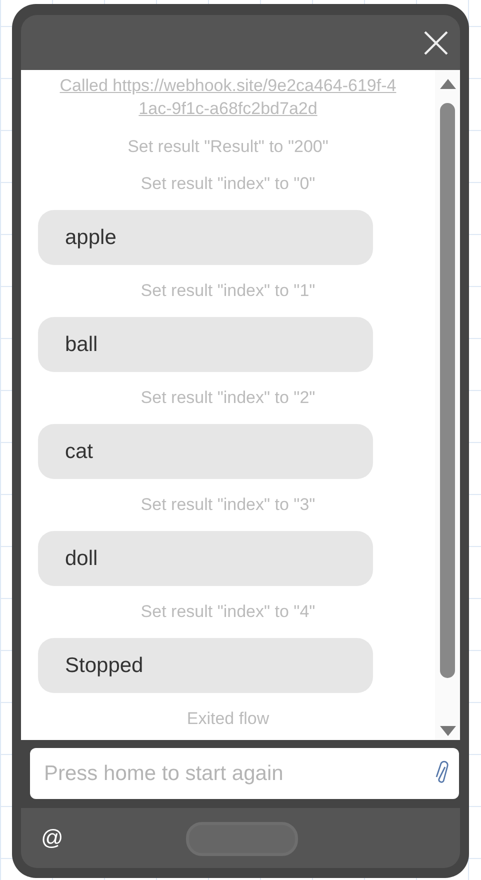 This screenshot has width=481, height=880. Describe the element at coordinates (228, 719) in the screenshot. I see `status-message: Exited flow` at that location.